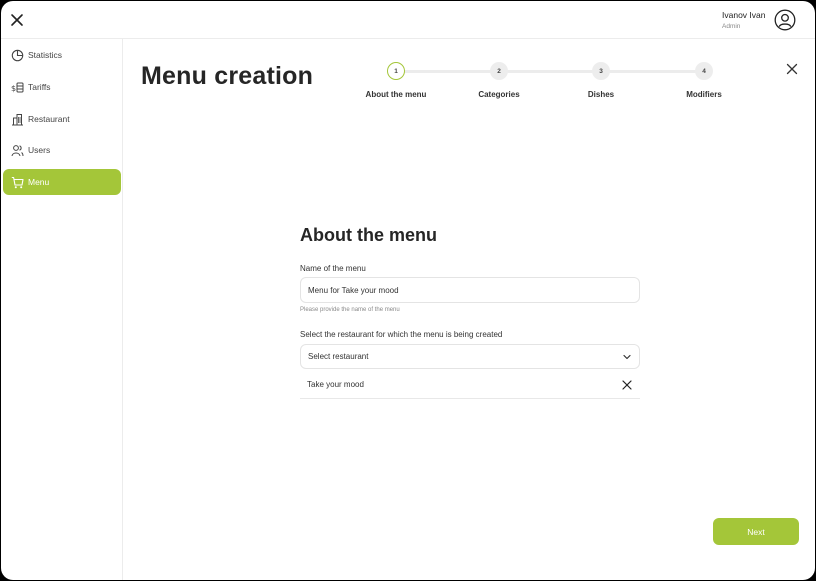 This screenshot has width=816, height=581. What do you see at coordinates (62, 87) in the screenshot?
I see `sidebar-item-tariffs: $ Tariffs` at bounding box center [62, 87].